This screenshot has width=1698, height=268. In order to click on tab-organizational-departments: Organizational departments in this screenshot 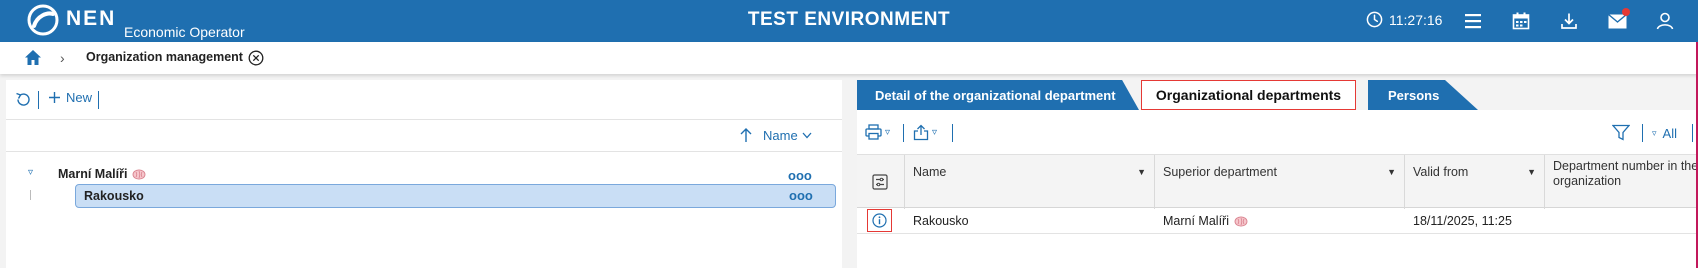, I will do `click(1248, 95)`.